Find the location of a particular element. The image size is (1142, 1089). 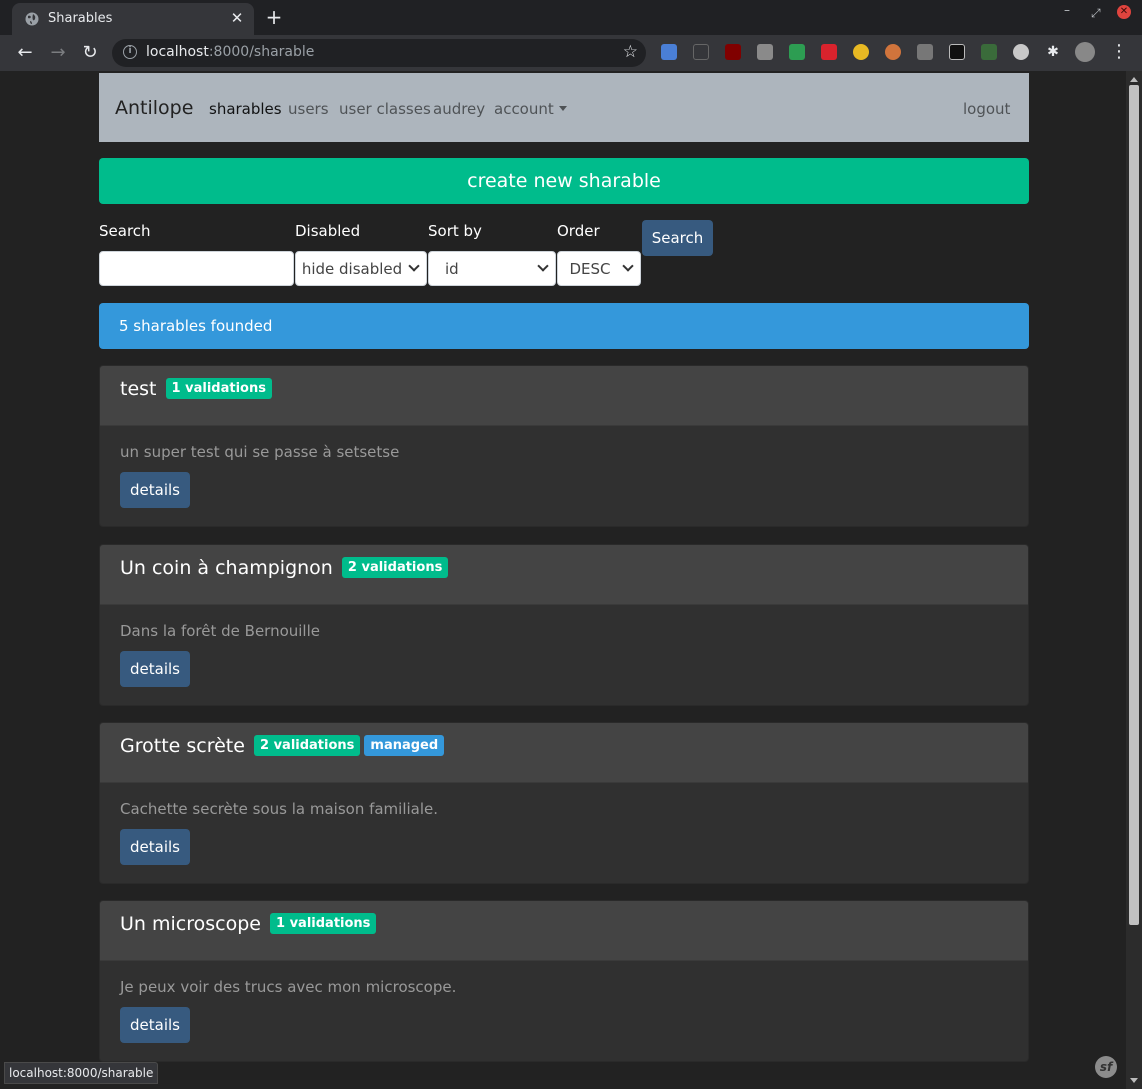

page-scrollbar is located at coordinates (1134, 580).